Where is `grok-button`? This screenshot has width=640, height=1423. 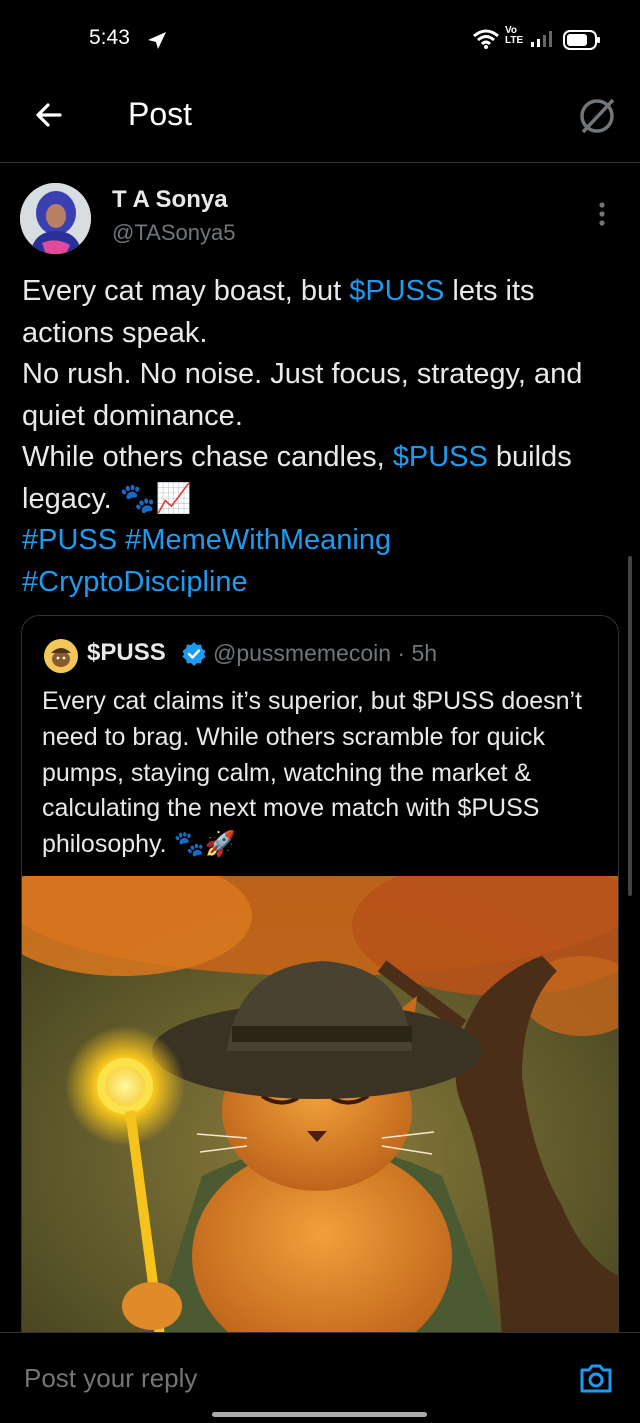
grok-button is located at coordinates (597, 116).